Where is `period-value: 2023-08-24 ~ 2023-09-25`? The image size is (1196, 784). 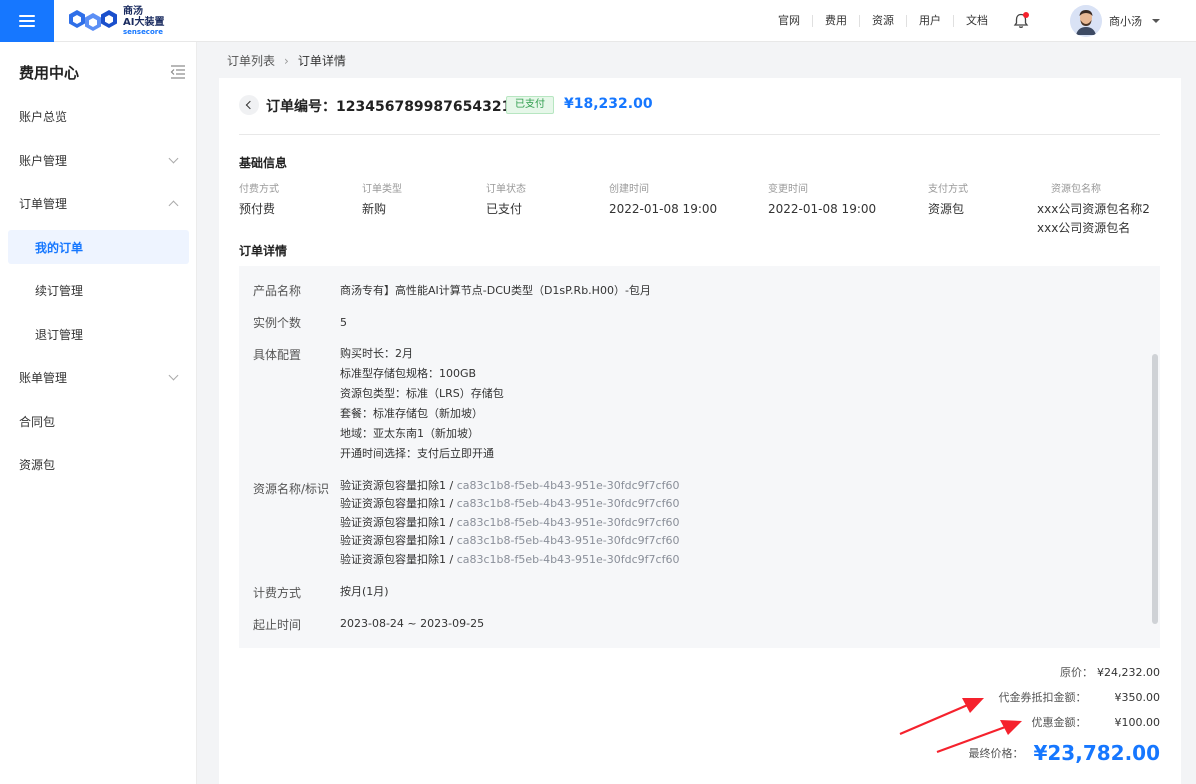
period-value: 2023-08-24 ~ 2023-09-25 is located at coordinates (412, 623).